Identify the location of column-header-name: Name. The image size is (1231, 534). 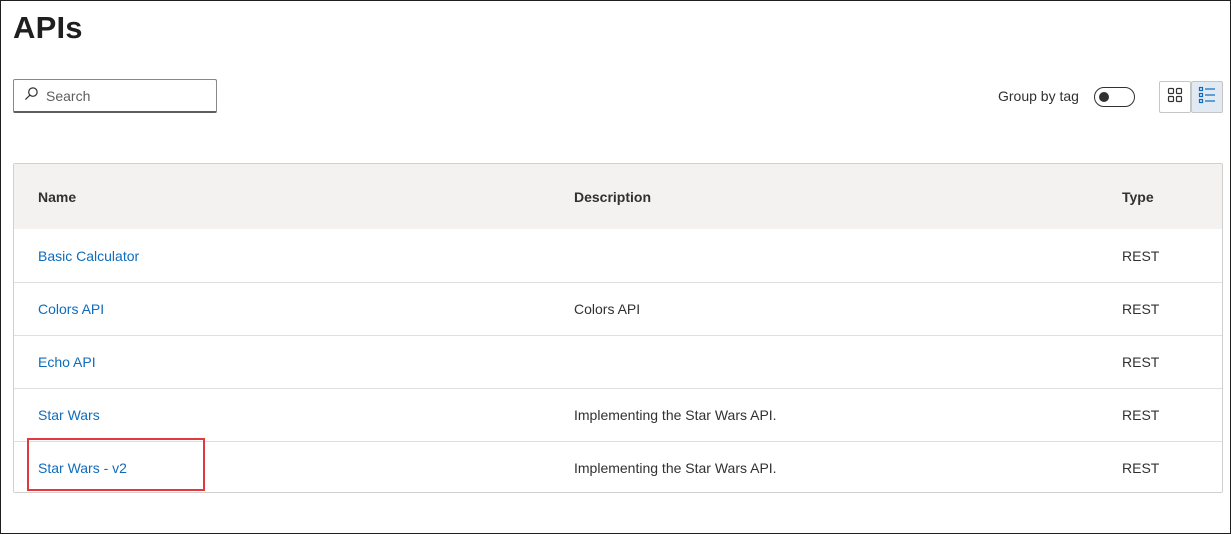
(57, 197).